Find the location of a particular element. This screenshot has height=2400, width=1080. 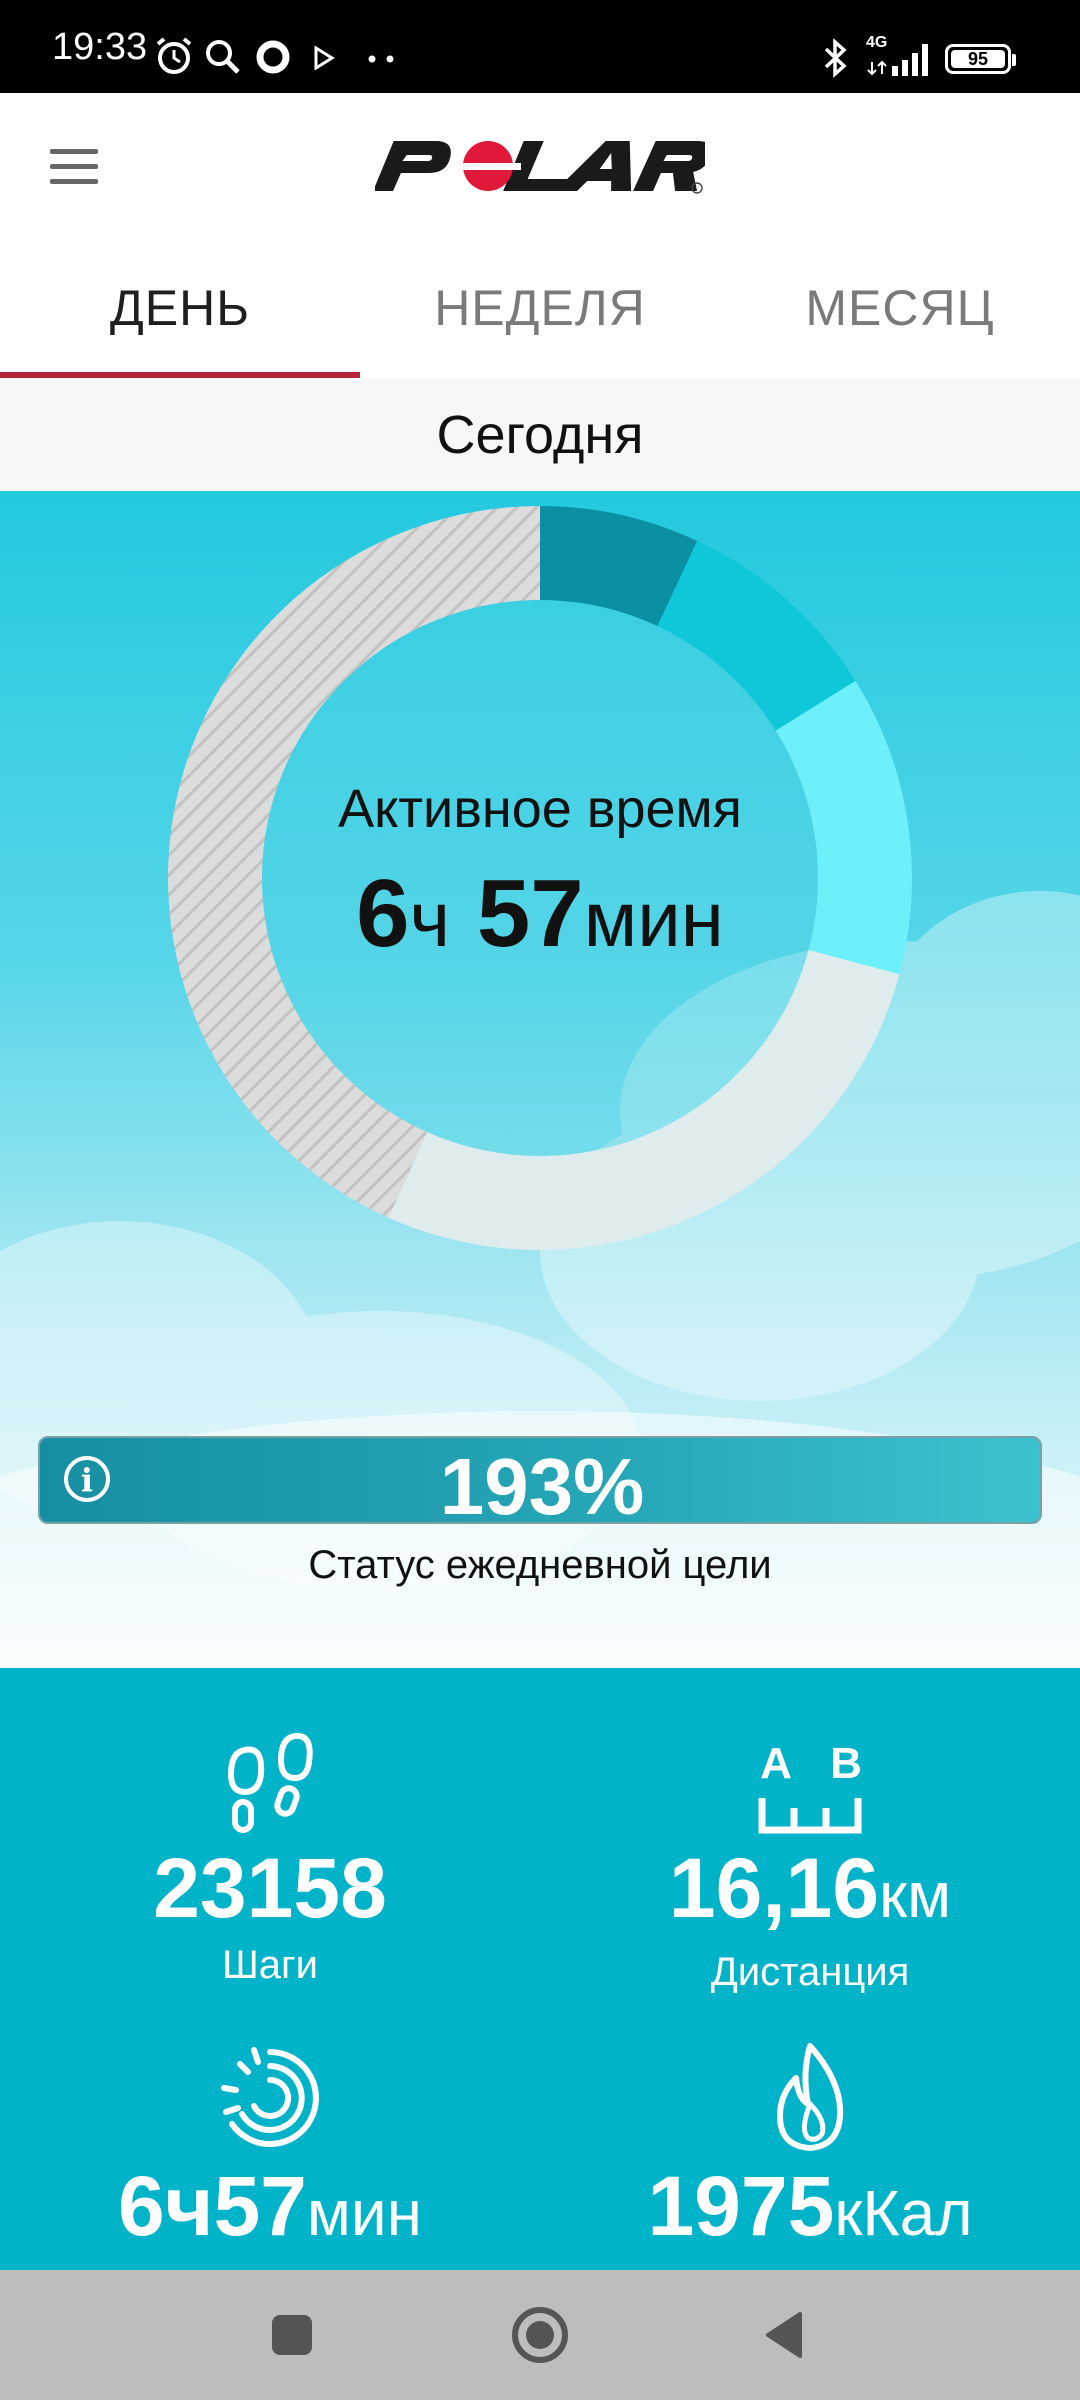

daily-goal-caption: Статус ежедневной цели is located at coordinates (540, 1565).